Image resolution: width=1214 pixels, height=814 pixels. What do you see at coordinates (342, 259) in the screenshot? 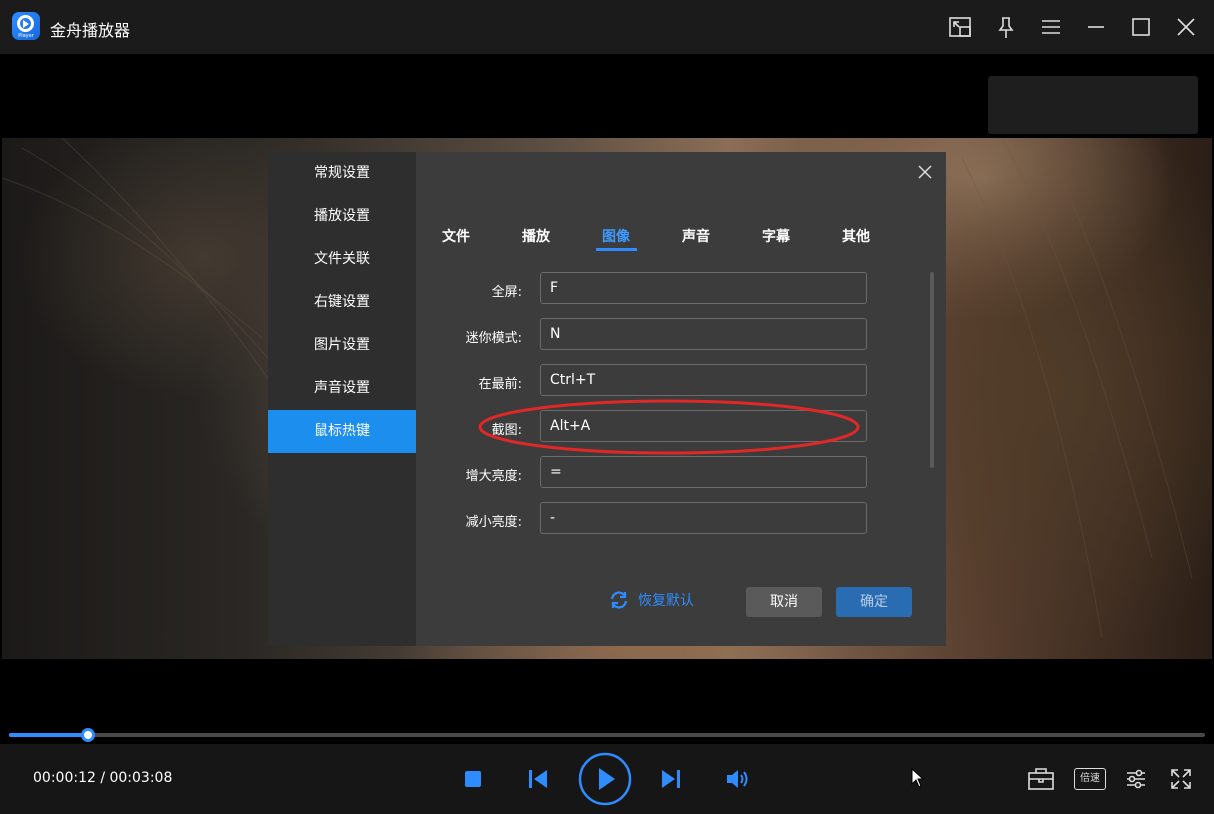
I see `sidebar-item-file-association: 文件关联` at bounding box center [342, 259].